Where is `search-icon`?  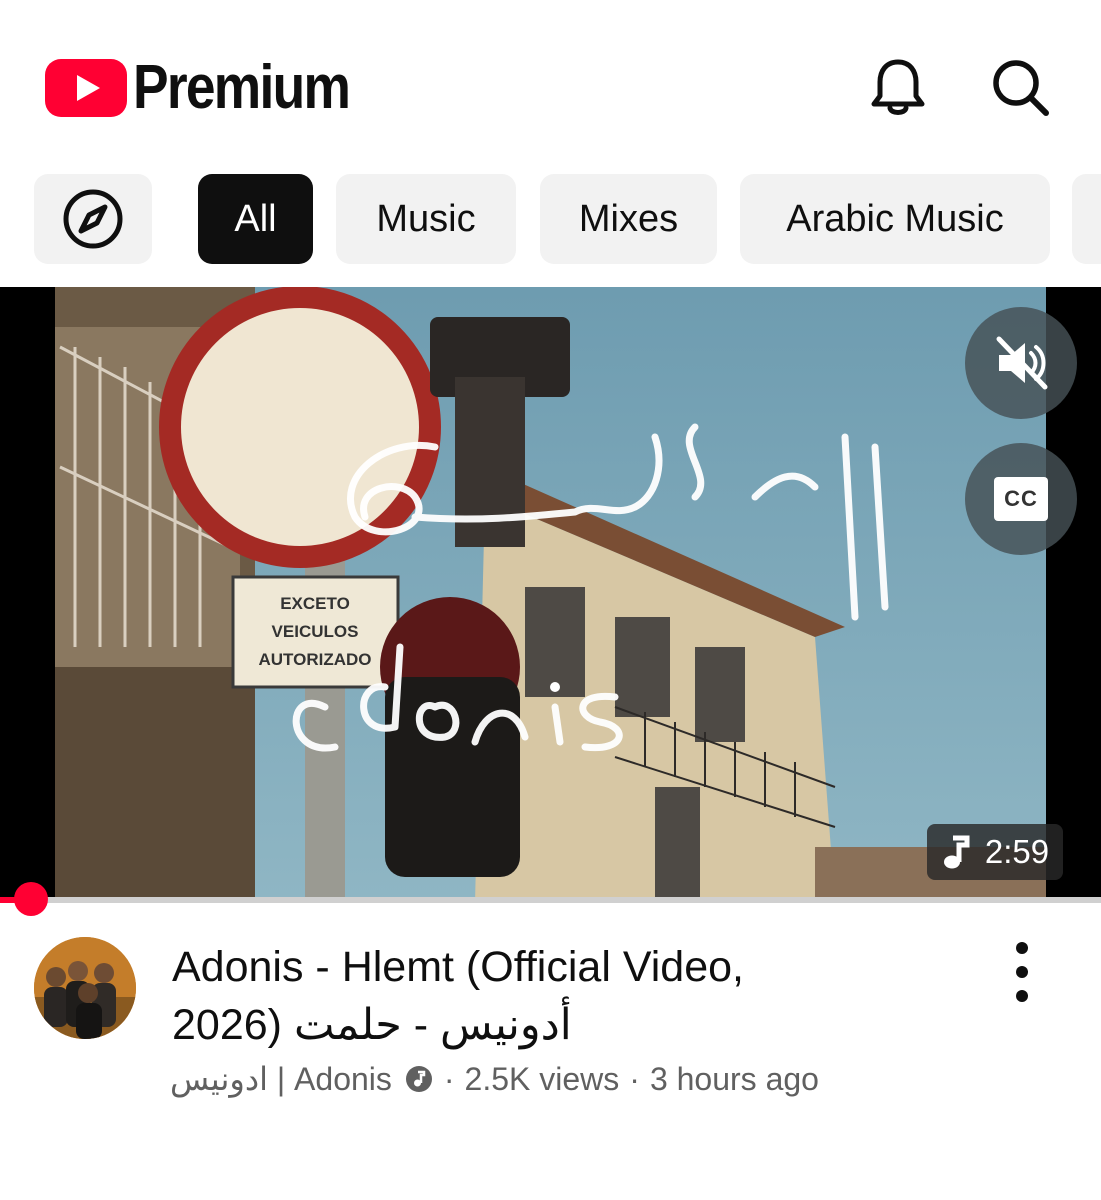 search-icon is located at coordinates (1021, 88).